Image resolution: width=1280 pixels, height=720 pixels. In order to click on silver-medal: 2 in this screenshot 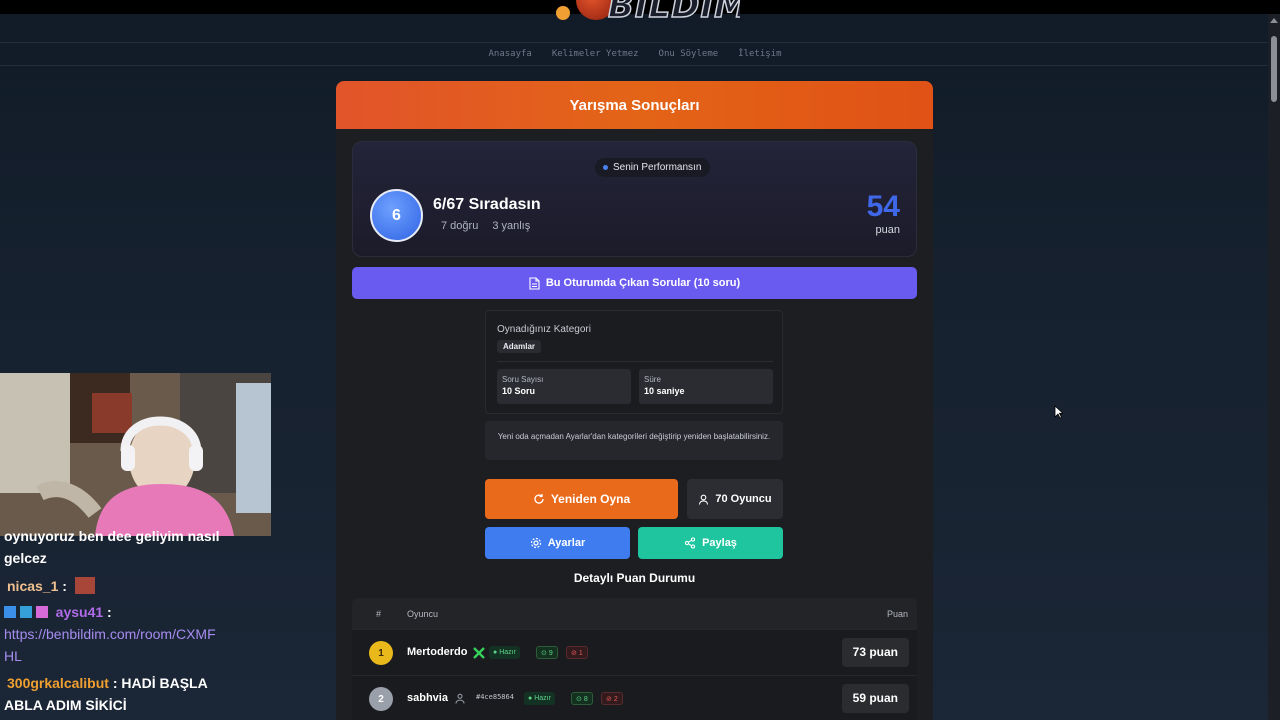, I will do `click(381, 699)`.